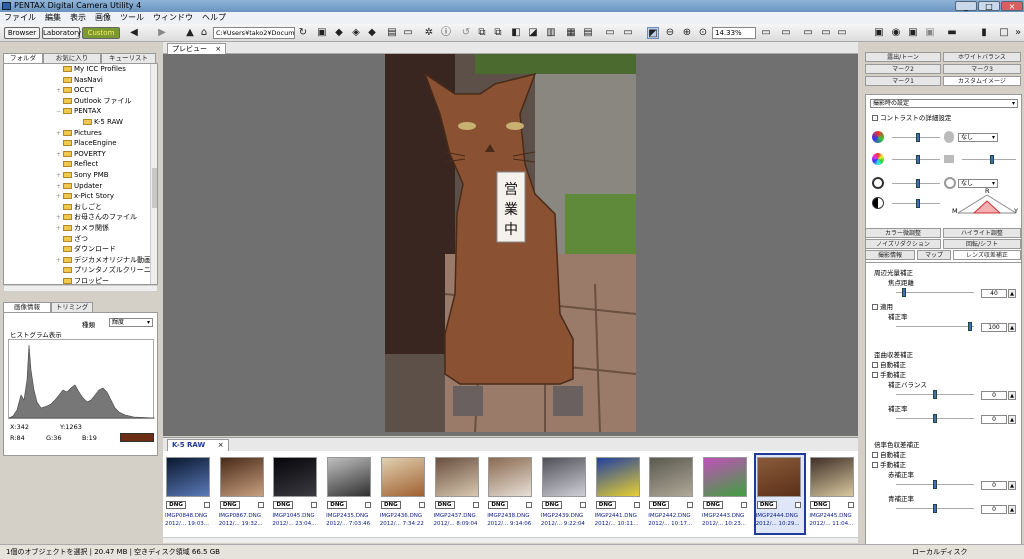 The height and width of the screenshot is (559, 1024). I want to click on copy-icon: ⧉, so click(482, 33).